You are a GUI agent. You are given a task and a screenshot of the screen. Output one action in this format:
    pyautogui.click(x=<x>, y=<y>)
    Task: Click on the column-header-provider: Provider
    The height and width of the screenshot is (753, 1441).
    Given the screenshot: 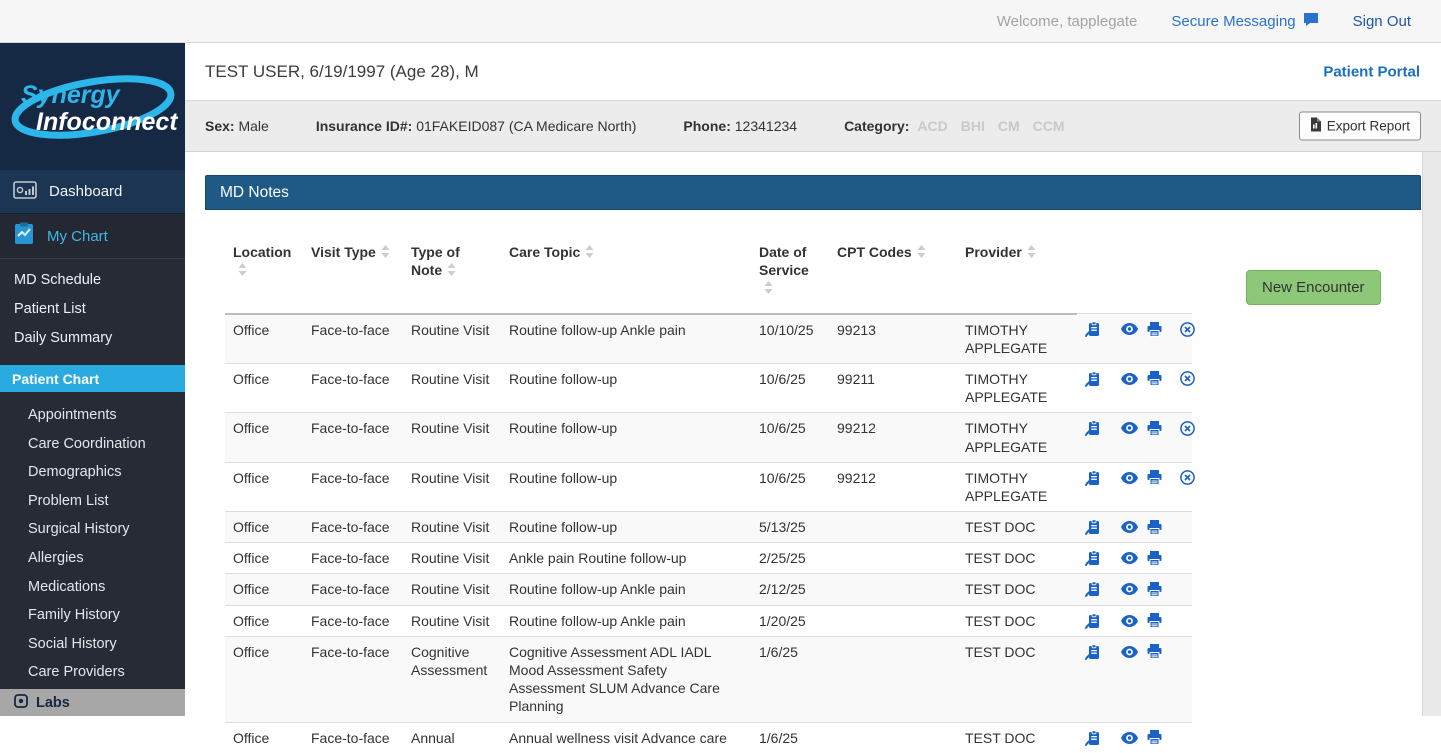 What is the action you would take?
    pyautogui.click(x=1017, y=262)
    